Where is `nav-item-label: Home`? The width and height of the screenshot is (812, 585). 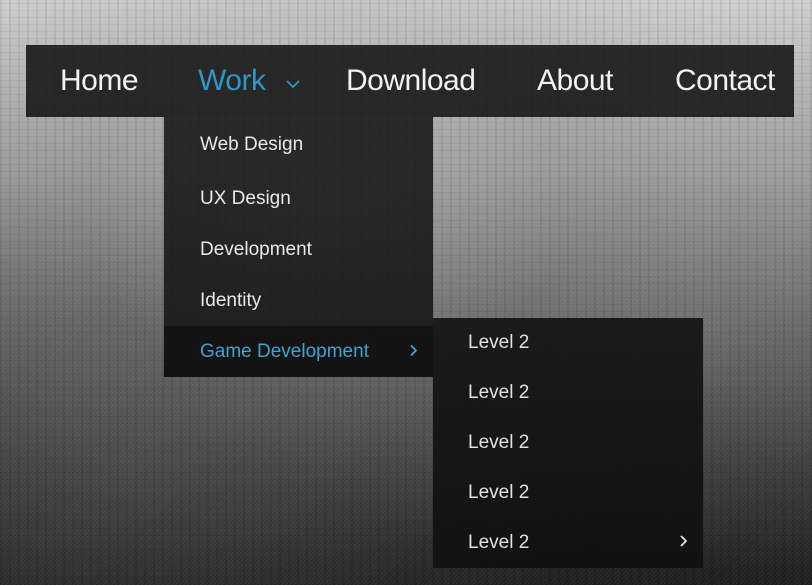 nav-item-label: Home is located at coordinates (99, 80).